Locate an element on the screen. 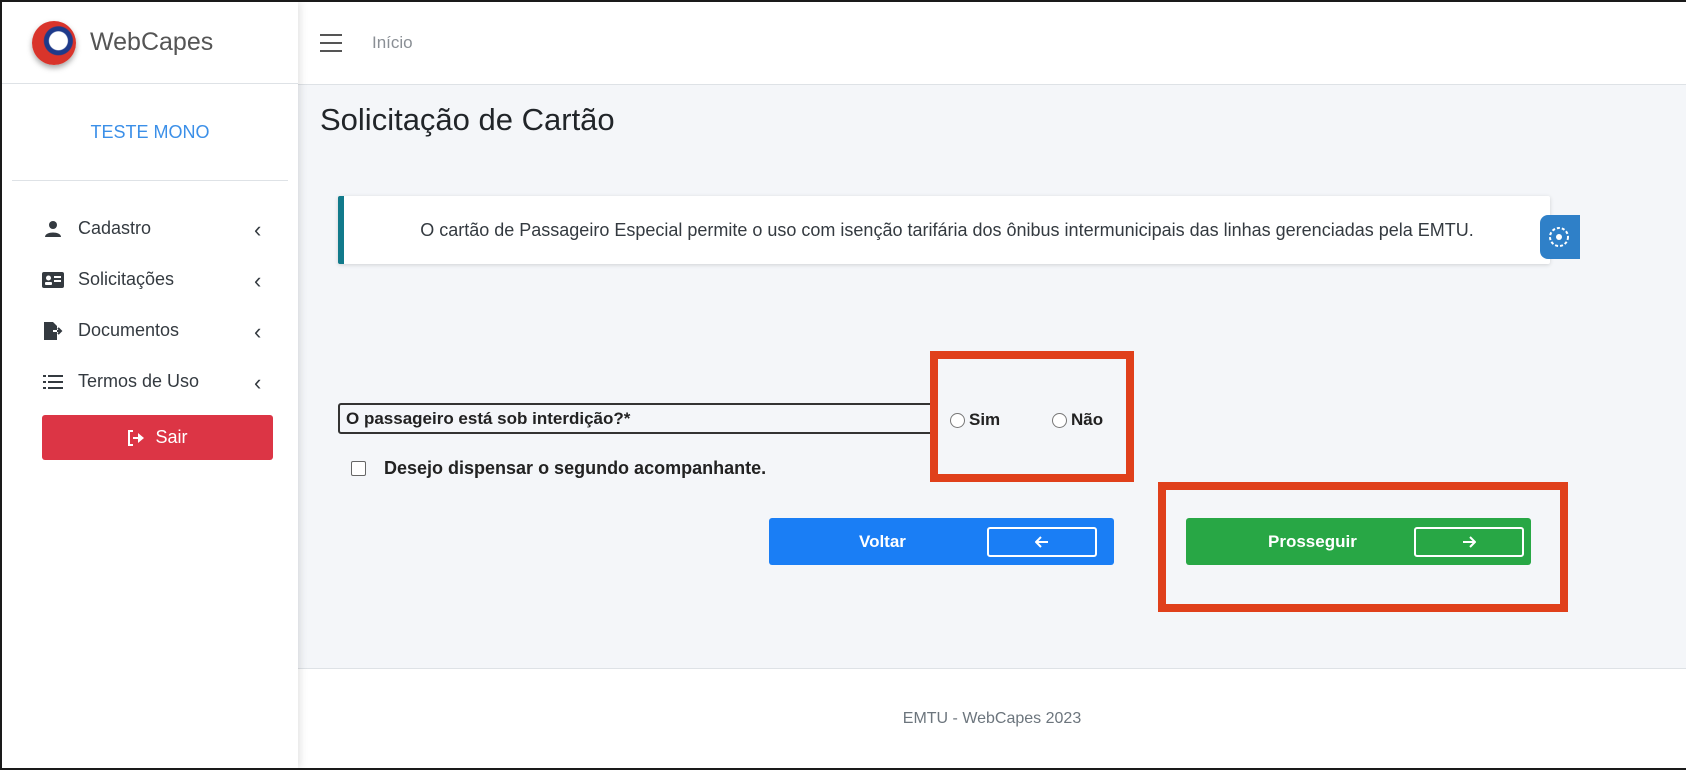 The height and width of the screenshot is (770, 1688). user-panel: TESTE MONO is located at coordinates (150, 132).